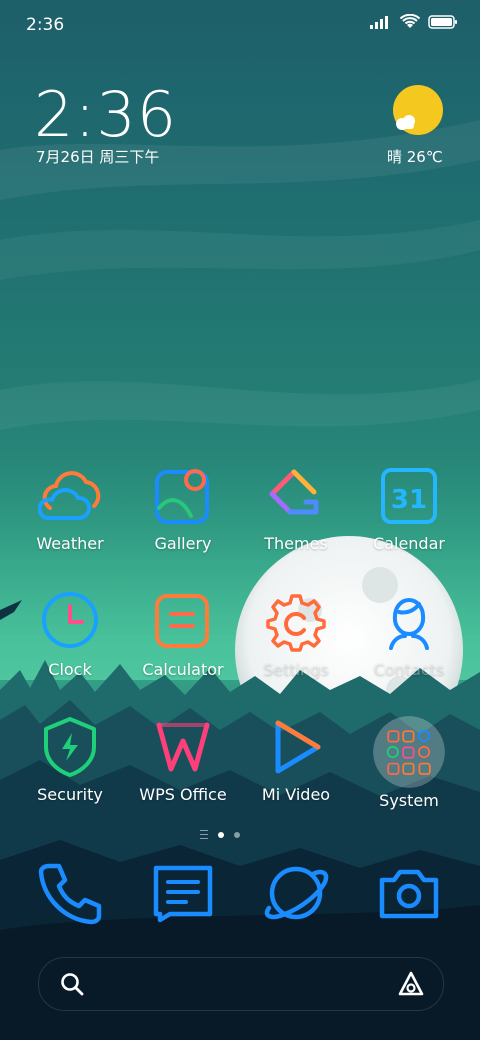 The height and width of the screenshot is (1040, 480). Describe the element at coordinates (183, 747) in the screenshot. I see `wps-office-icon` at that location.